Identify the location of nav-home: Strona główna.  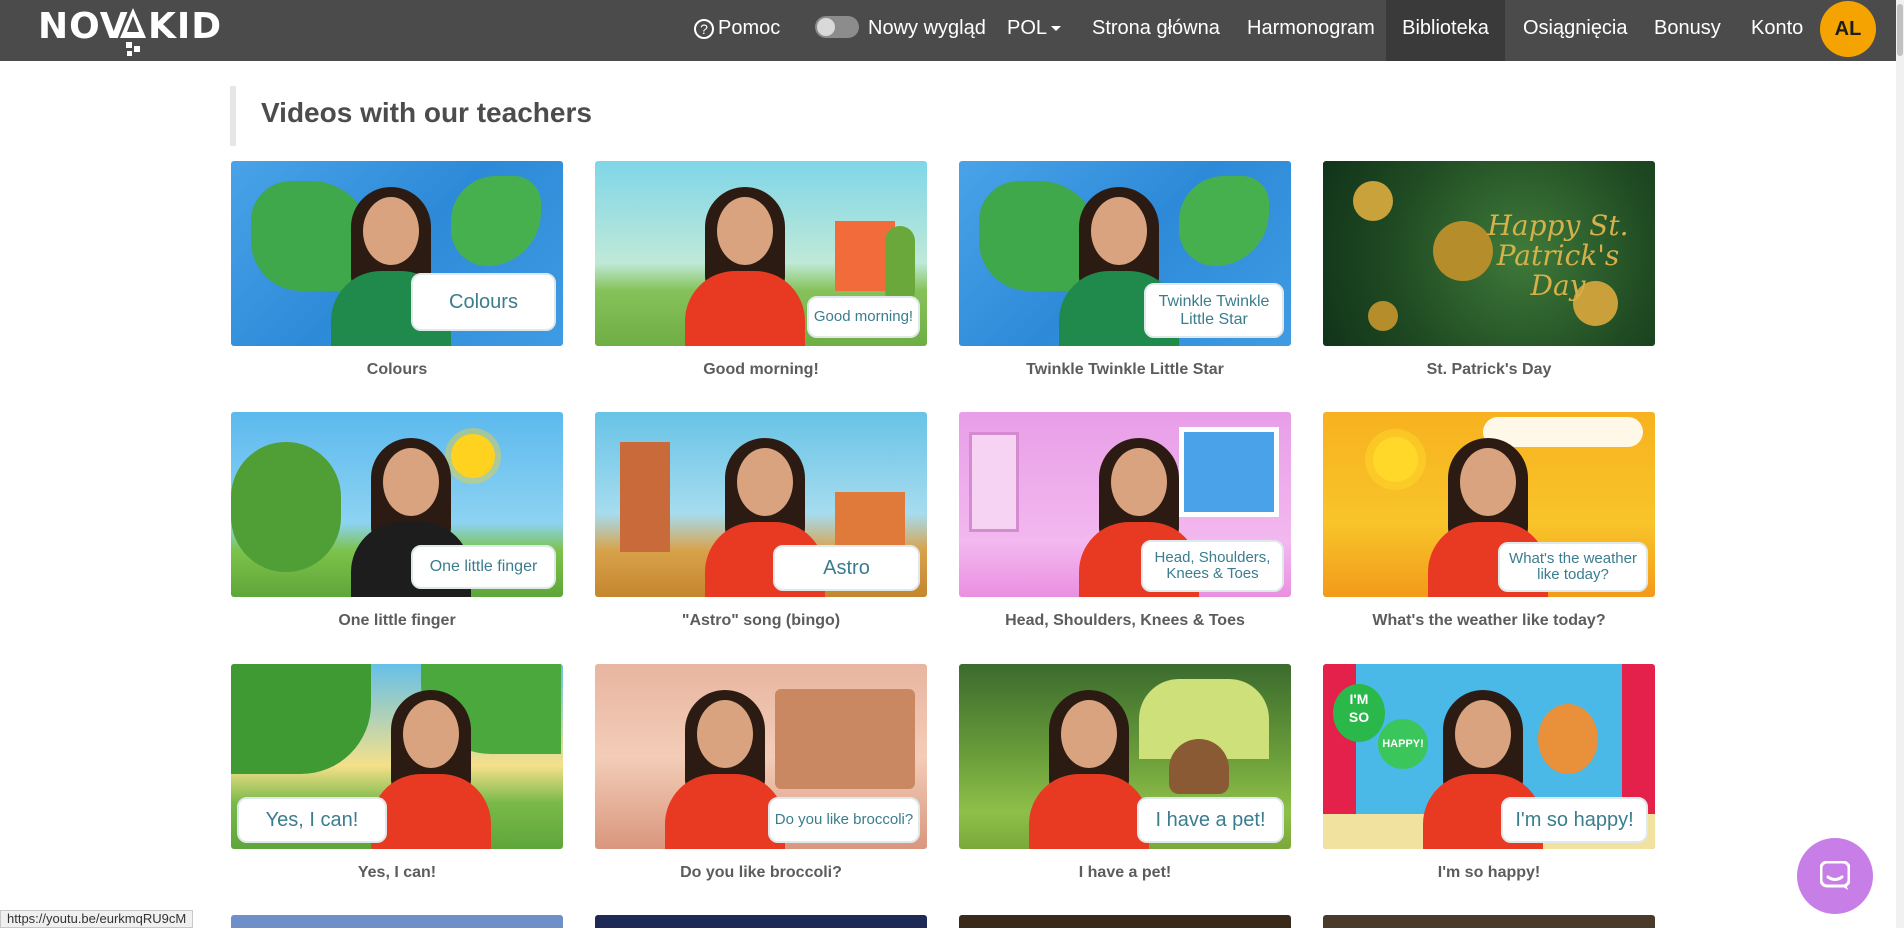
(1156, 30).